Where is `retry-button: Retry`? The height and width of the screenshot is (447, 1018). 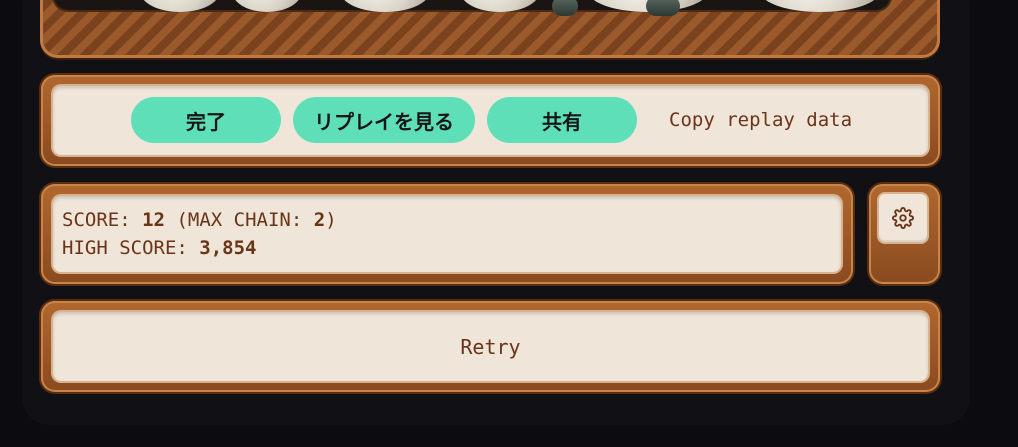
retry-button: Retry is located at coordinates (490, 346).